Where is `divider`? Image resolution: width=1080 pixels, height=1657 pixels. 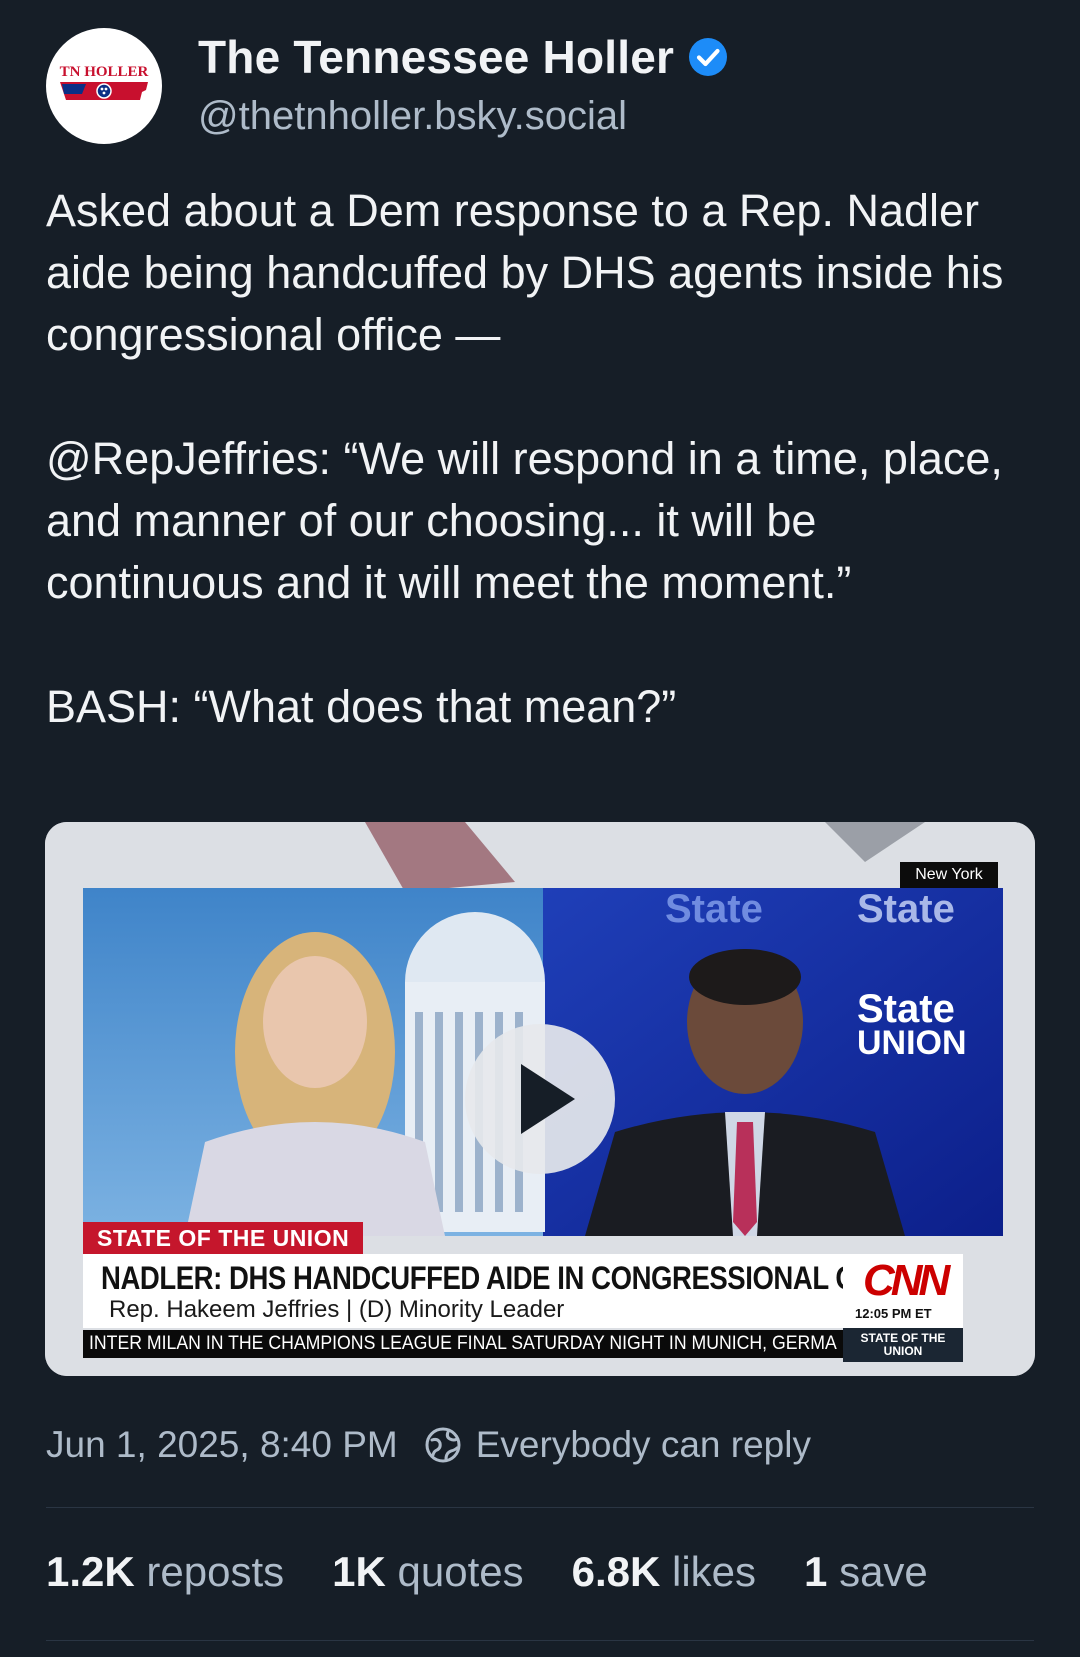
divider is located at coordinates (540, 1507).